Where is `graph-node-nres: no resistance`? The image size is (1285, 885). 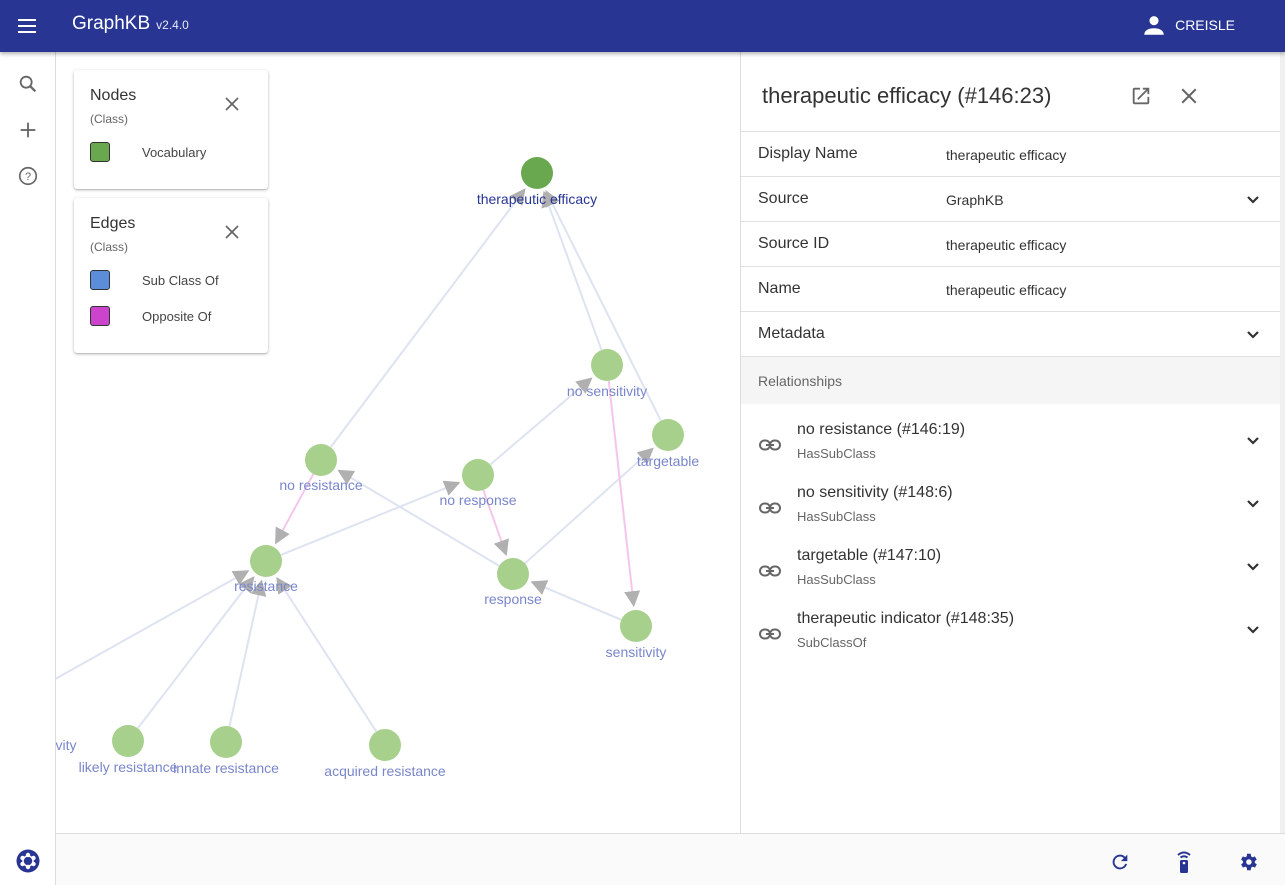 graph-node-nres: no resistance is located at coordinates (321, 468).